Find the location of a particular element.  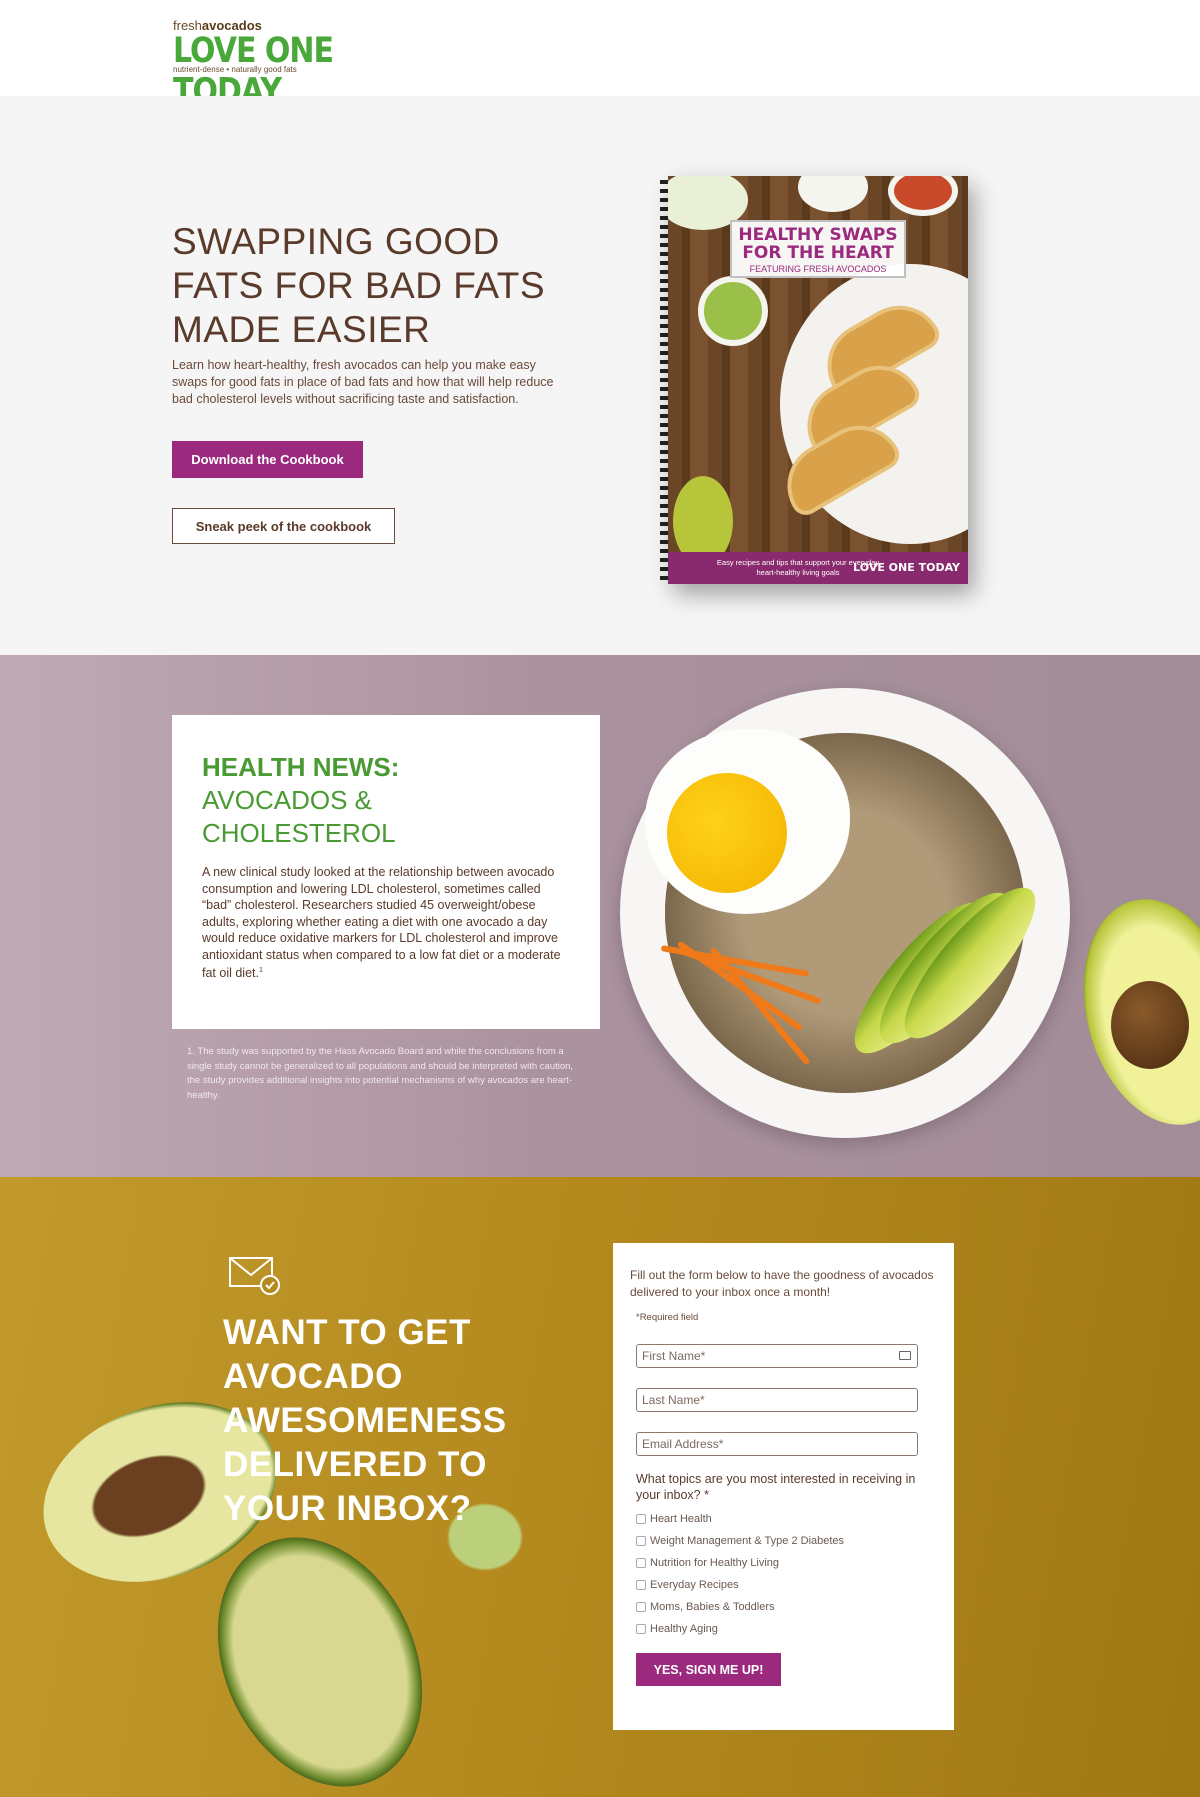

contact-card-icon is located at coordinates (905, 1355).